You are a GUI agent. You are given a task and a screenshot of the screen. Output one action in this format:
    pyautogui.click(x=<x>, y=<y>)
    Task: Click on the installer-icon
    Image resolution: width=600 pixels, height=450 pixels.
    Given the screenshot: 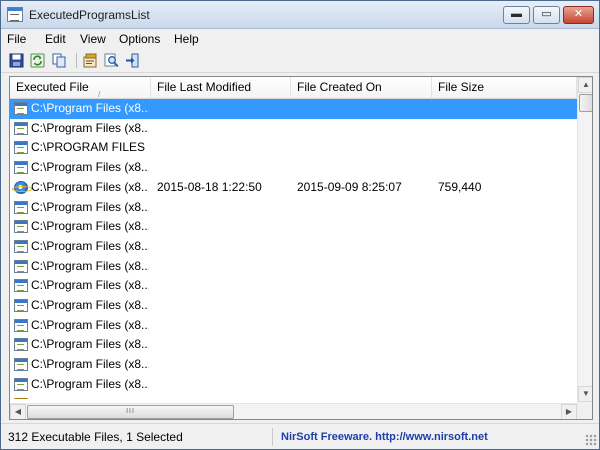 What is the action you would take?
    pyautogui.click(x=21, y=398)
    